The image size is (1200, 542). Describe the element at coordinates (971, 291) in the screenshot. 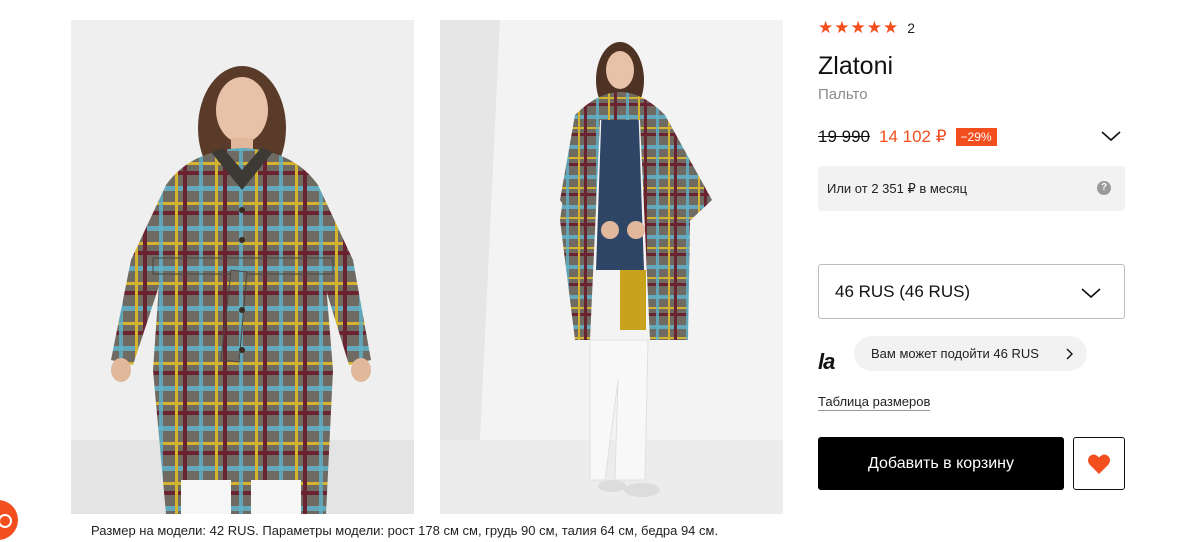

I see `size-dropdown: 46 RUS (46 RUS)` at that location.